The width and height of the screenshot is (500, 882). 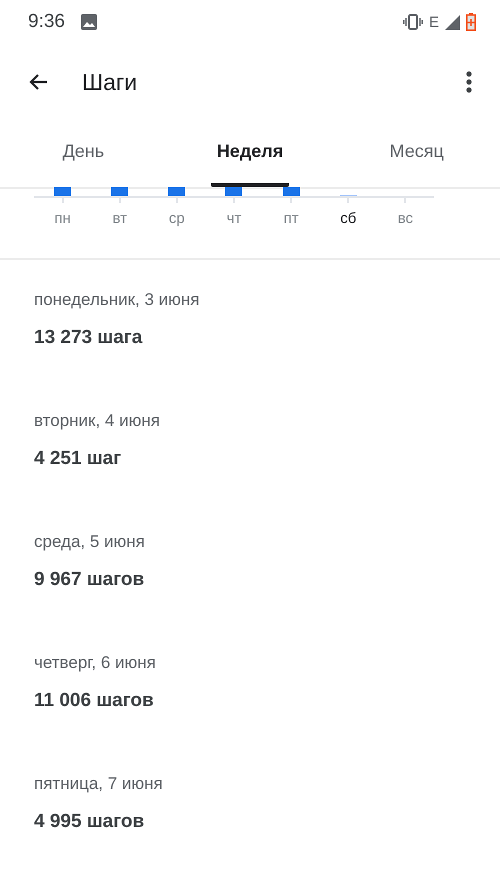 What do you see at coordinates (62, 218) in the screenshot?
I see `day-label: пн` at bounding box center [62, 218].